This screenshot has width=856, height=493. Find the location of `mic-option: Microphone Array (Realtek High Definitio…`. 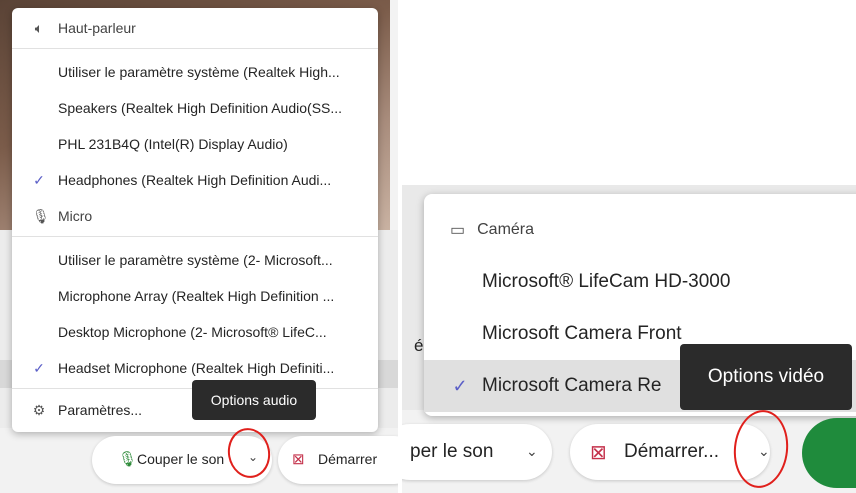

mic-option: Microphone Array (Realtek High Definitio… is located at coordinates (195, 296).